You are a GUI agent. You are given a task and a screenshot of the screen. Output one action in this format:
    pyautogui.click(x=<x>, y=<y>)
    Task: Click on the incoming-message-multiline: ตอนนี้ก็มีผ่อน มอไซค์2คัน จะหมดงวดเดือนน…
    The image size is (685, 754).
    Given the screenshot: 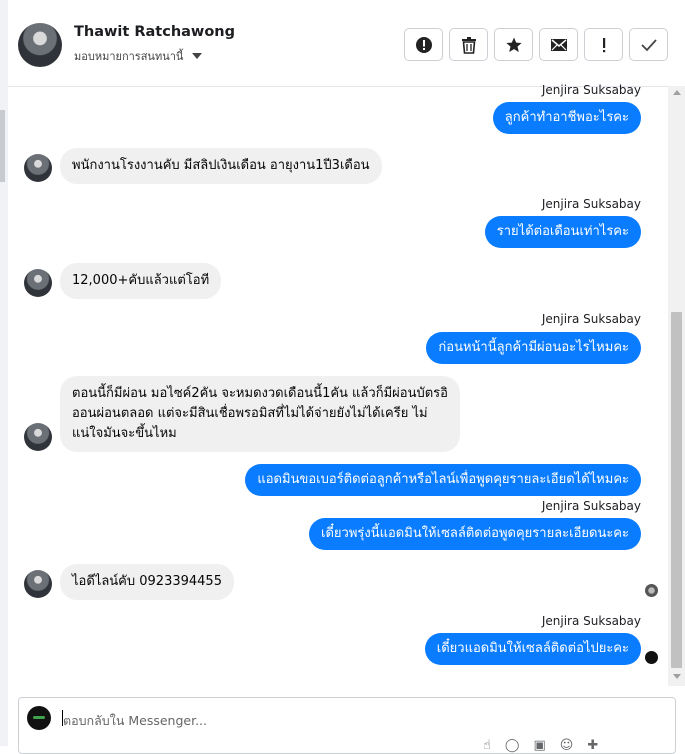 What is the action you would take?
    pyautogui.click(x=260, y=414)
    